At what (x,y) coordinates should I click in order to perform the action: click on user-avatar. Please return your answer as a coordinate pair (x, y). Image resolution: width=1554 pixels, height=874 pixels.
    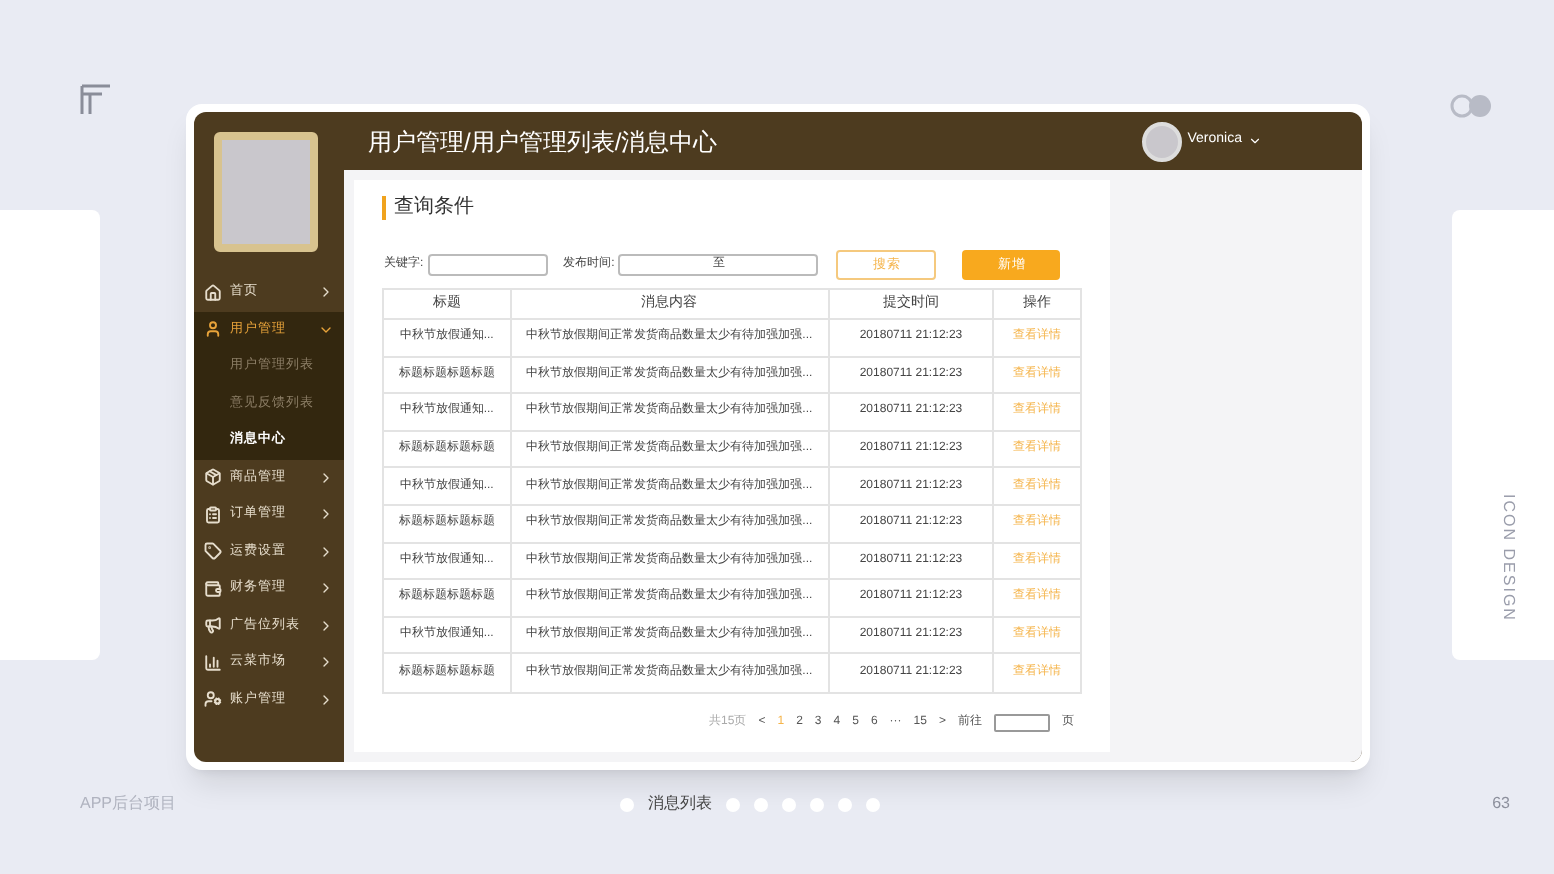
    Looking at the image, I should click on (1161, 141).